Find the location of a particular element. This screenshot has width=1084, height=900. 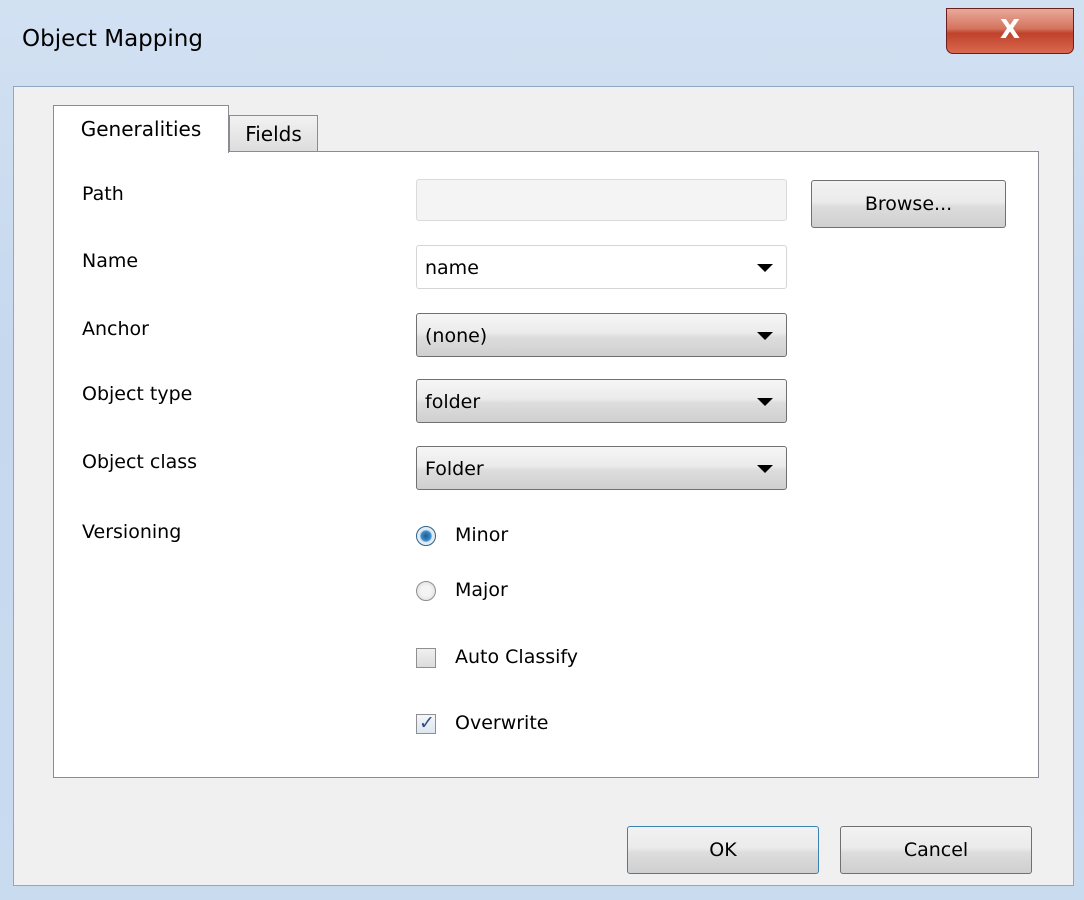

anchor-label: Anchor is located at coordinates (115, 329).